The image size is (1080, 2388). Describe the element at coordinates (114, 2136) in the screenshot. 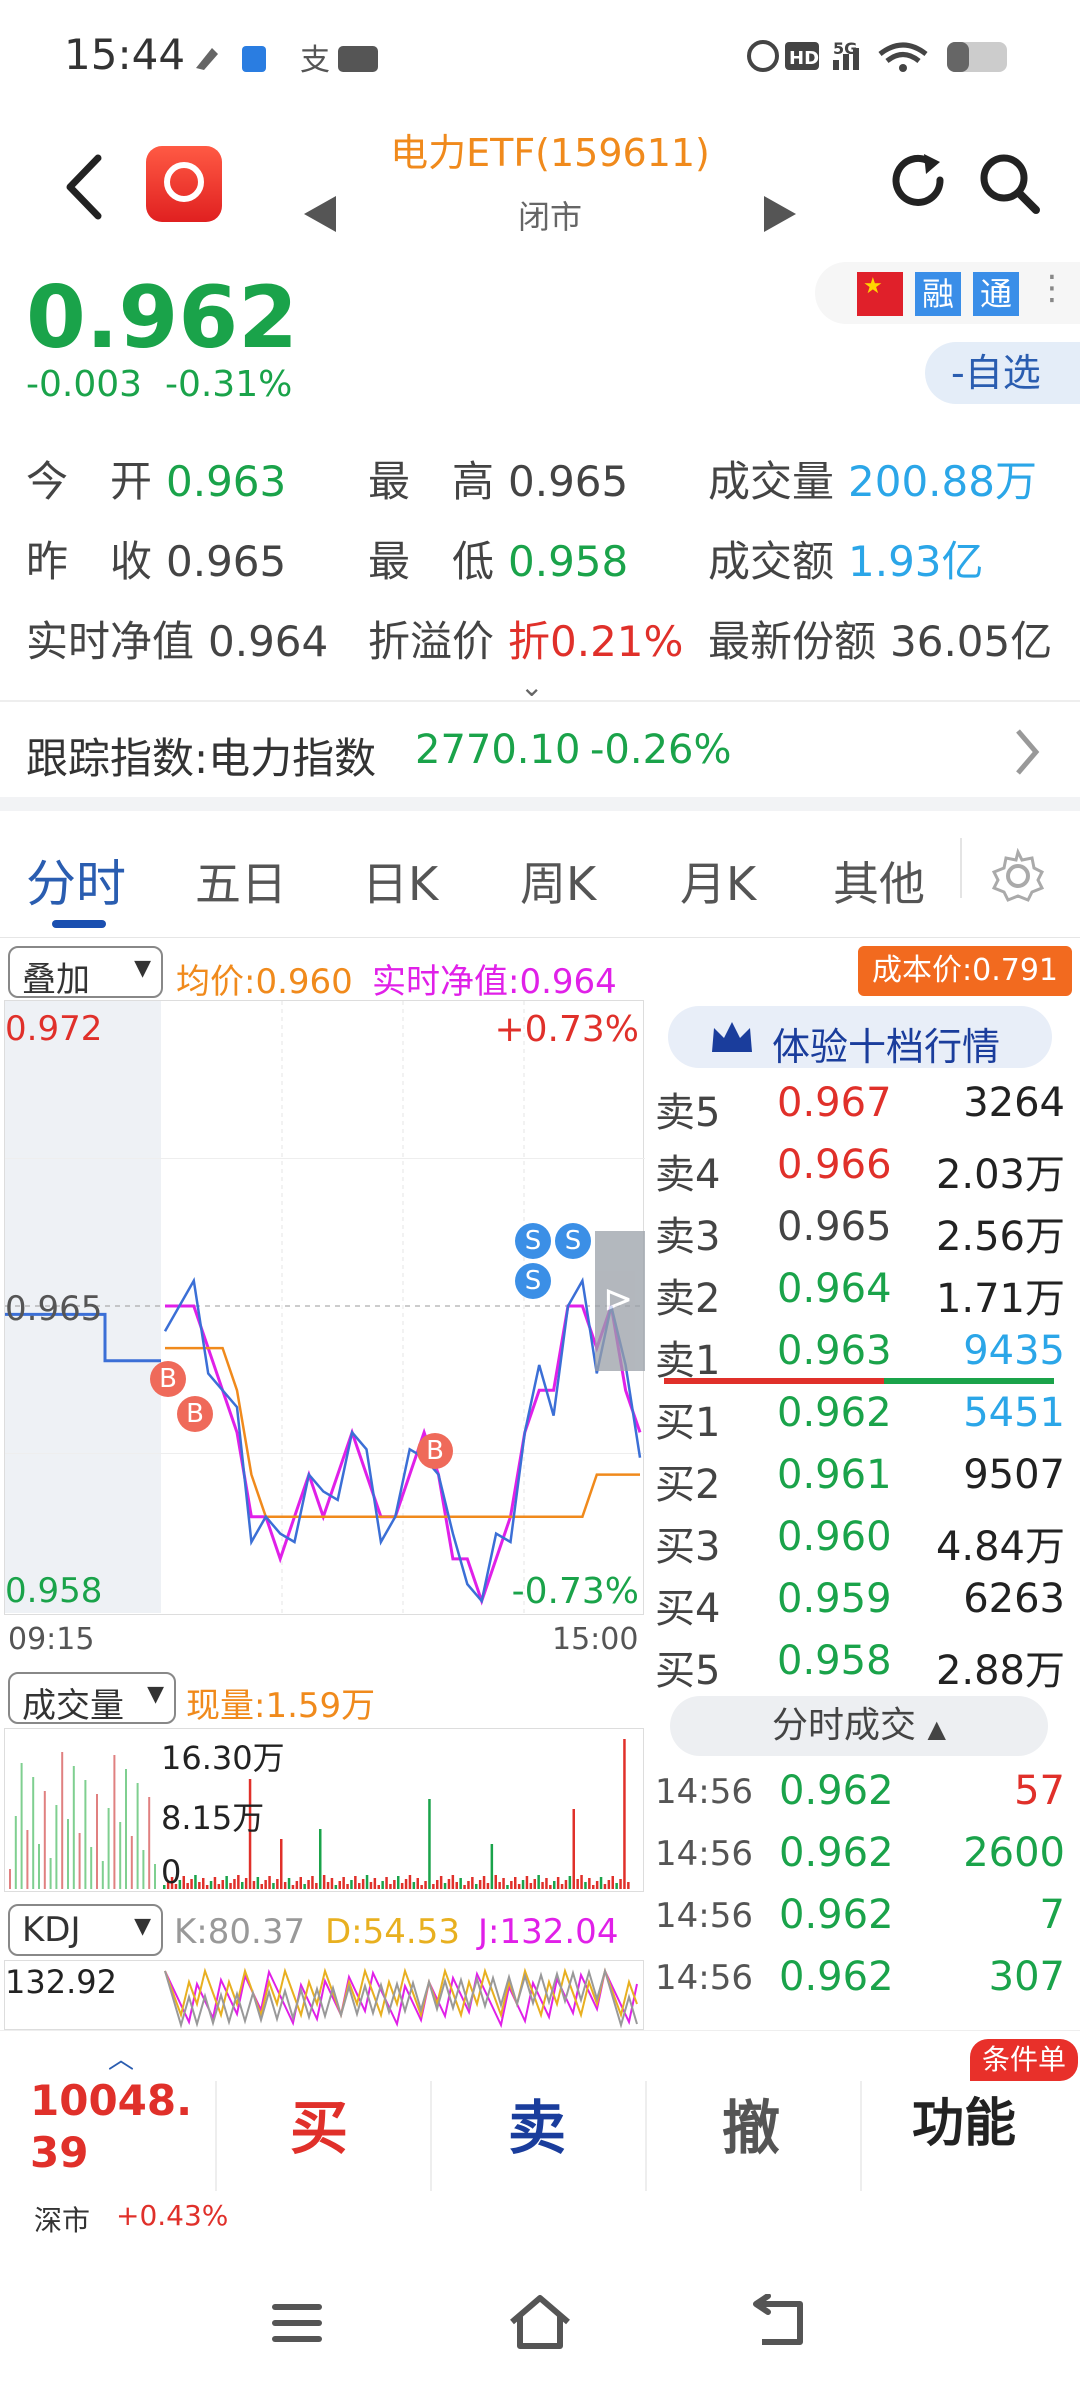

I see `market-index-widget: ︿ 10048.39 深市 +0.43%` at that location.